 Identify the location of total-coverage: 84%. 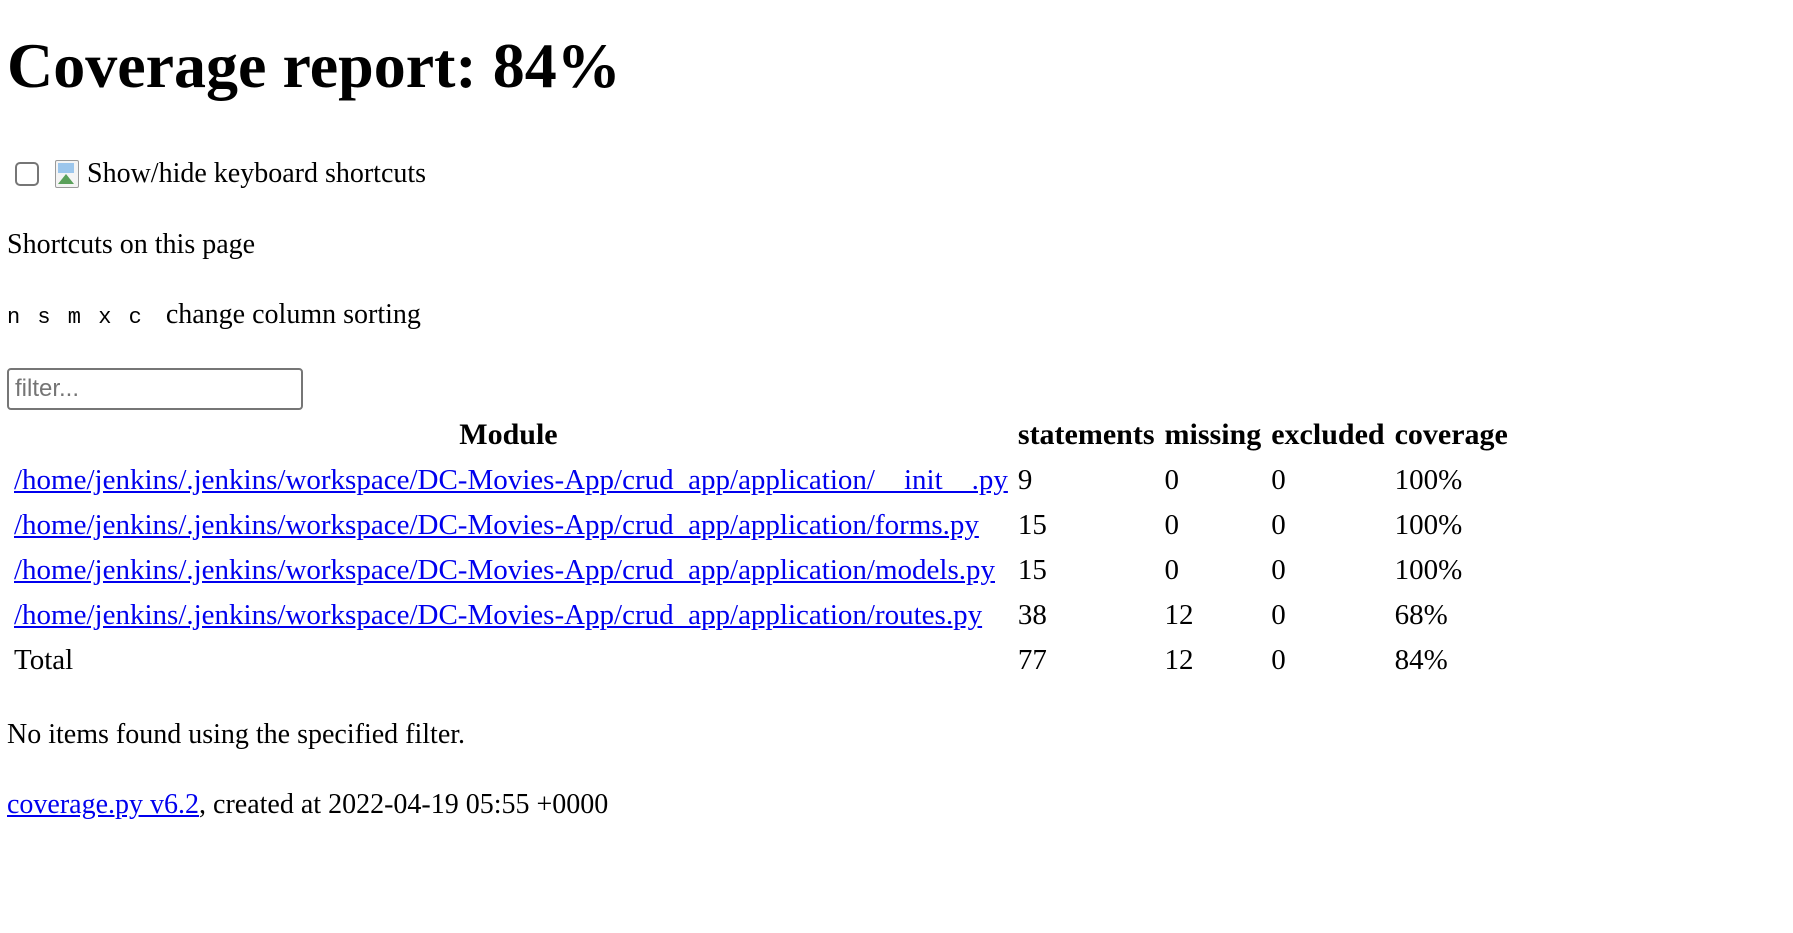
(1421, 660).